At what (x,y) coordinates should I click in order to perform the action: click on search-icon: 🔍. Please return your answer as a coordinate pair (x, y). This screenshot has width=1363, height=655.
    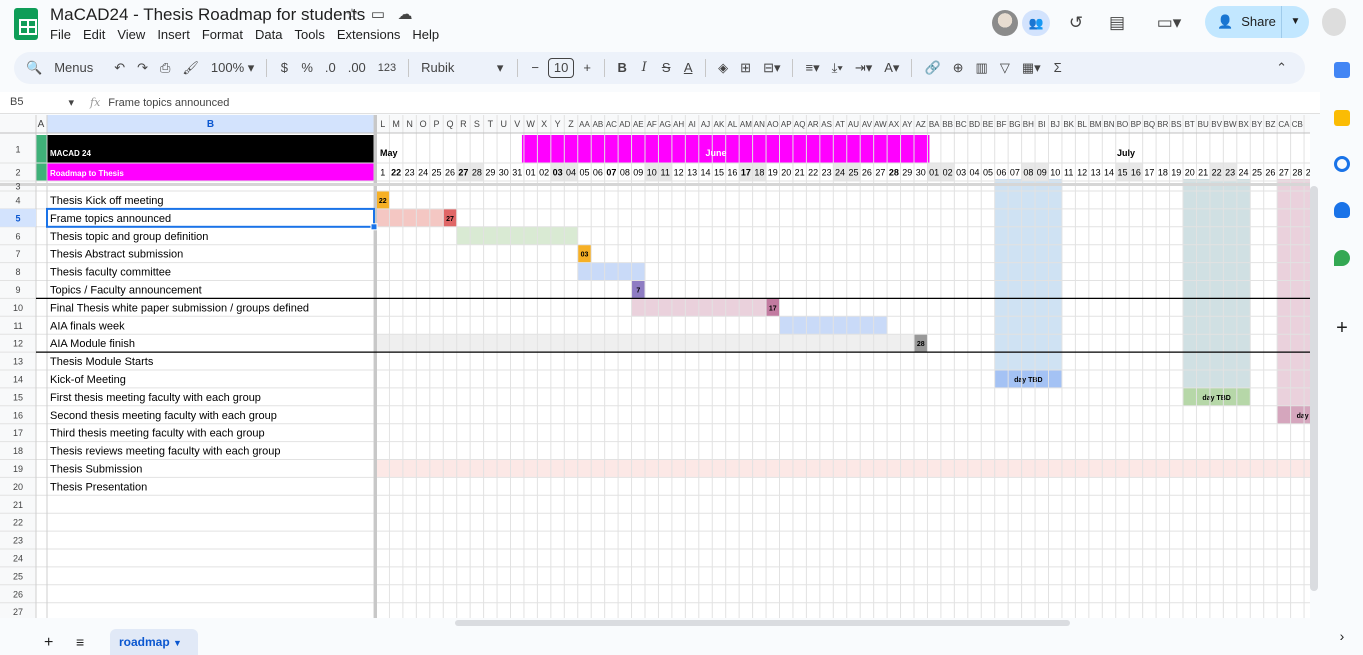
    Looking at the image, I should click on (31, 68).